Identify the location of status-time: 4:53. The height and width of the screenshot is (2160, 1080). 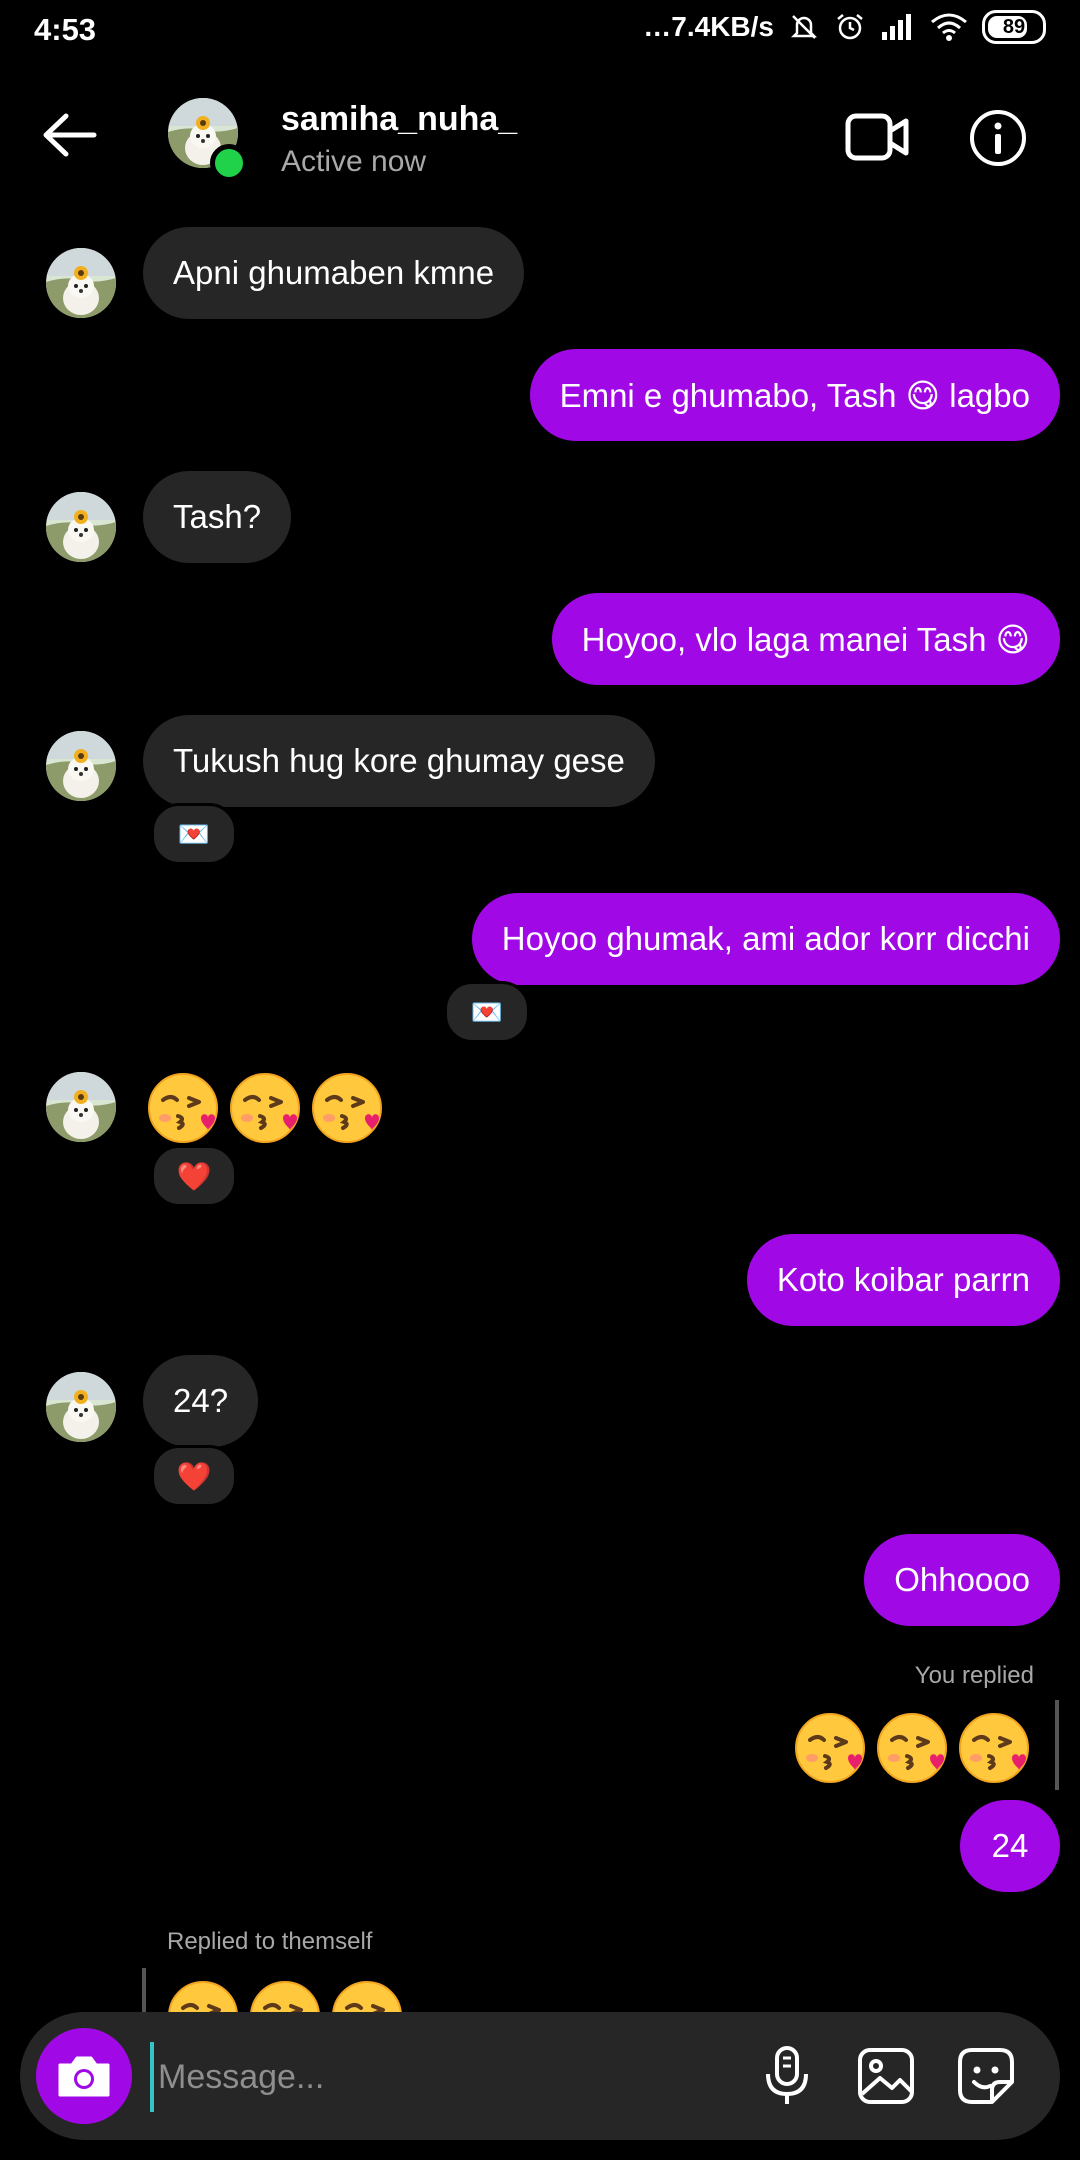
(65, 29).